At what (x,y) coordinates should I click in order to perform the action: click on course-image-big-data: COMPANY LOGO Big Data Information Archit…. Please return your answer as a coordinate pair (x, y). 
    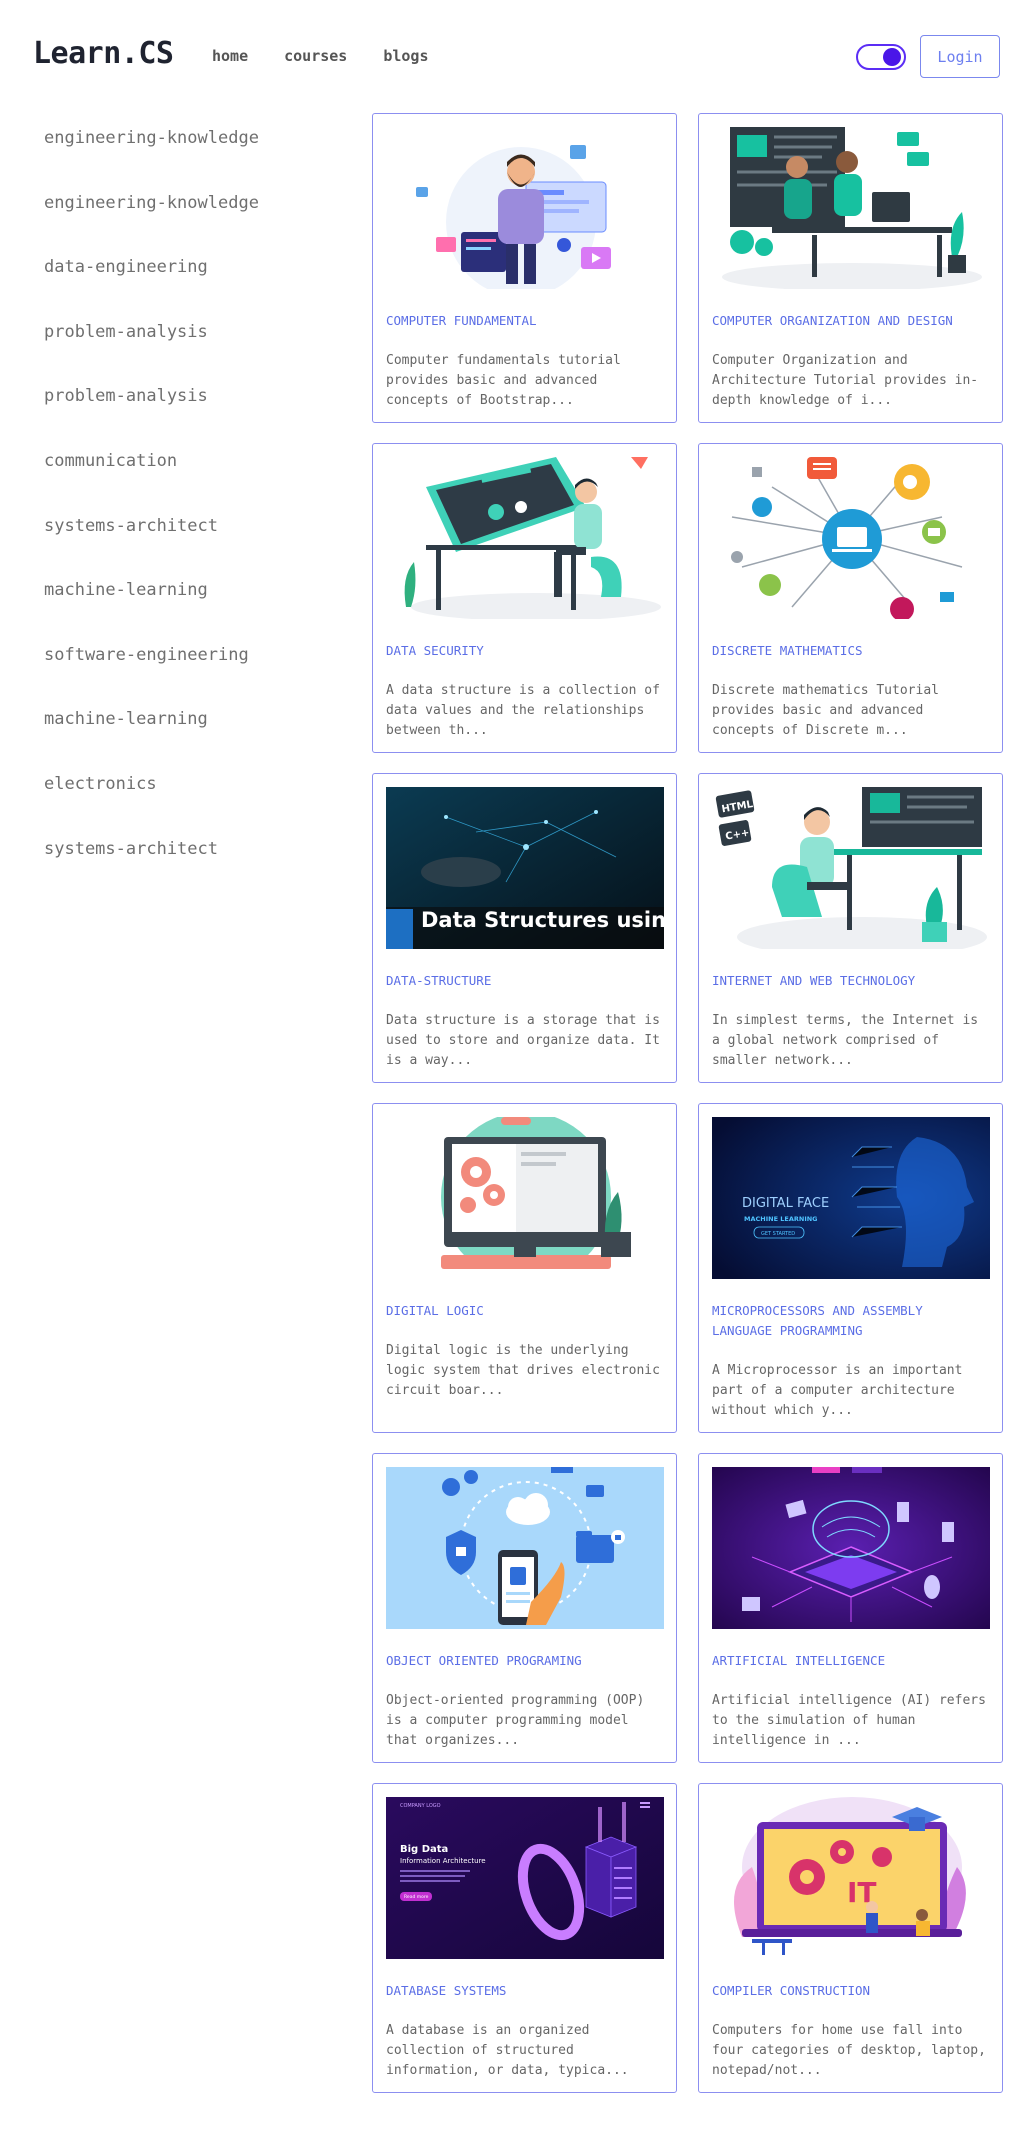
    Looking at the image, I should click on (525, 1878).